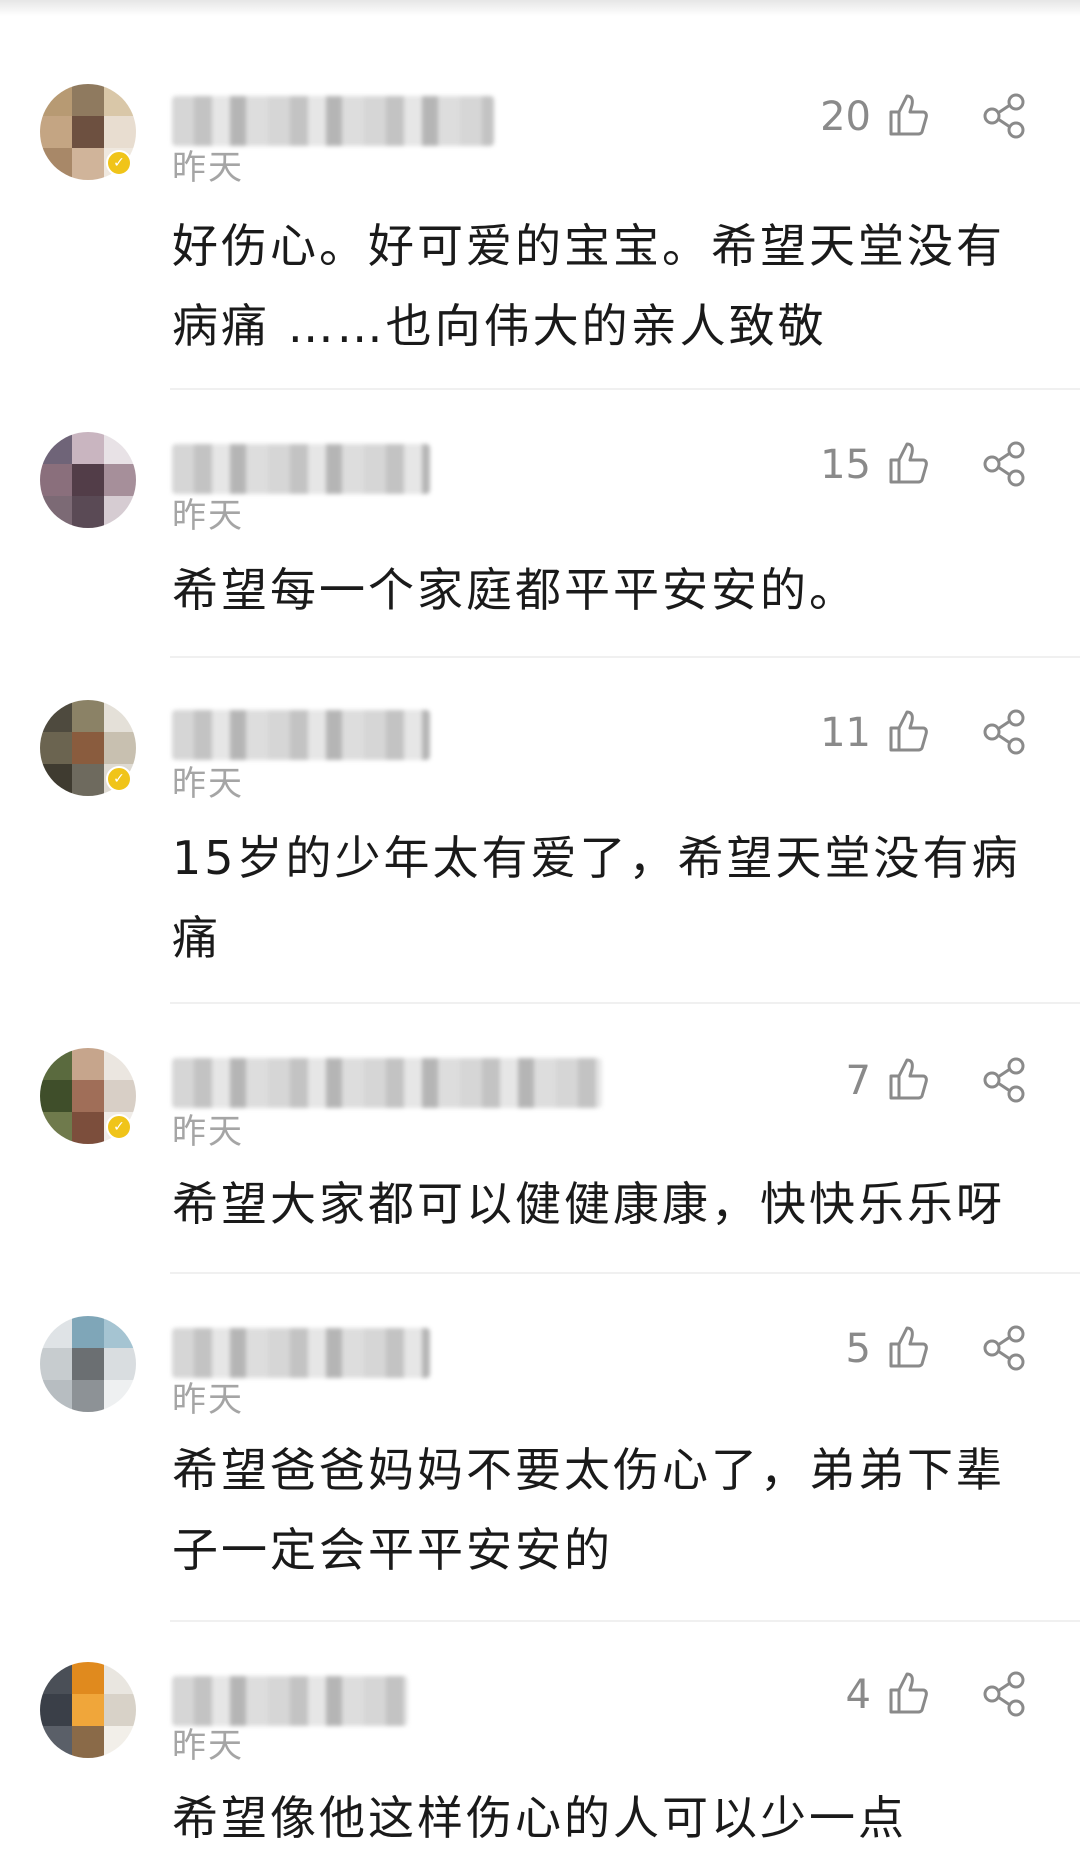  What do you see at coordinates (540, 8) in the screenshot?
I see `top-edge-shadow` at bounding box center [540, 8].